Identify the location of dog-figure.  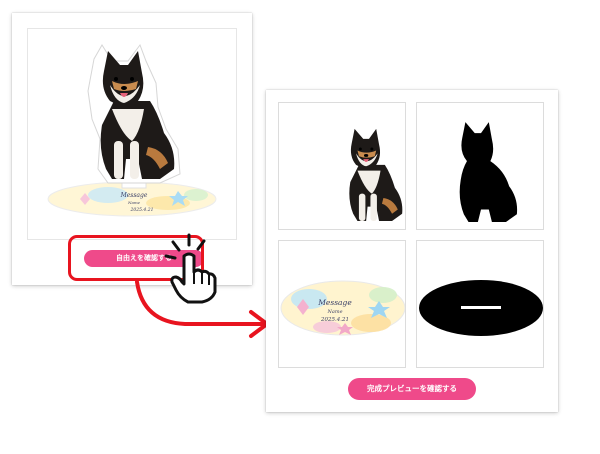
(134, 113).